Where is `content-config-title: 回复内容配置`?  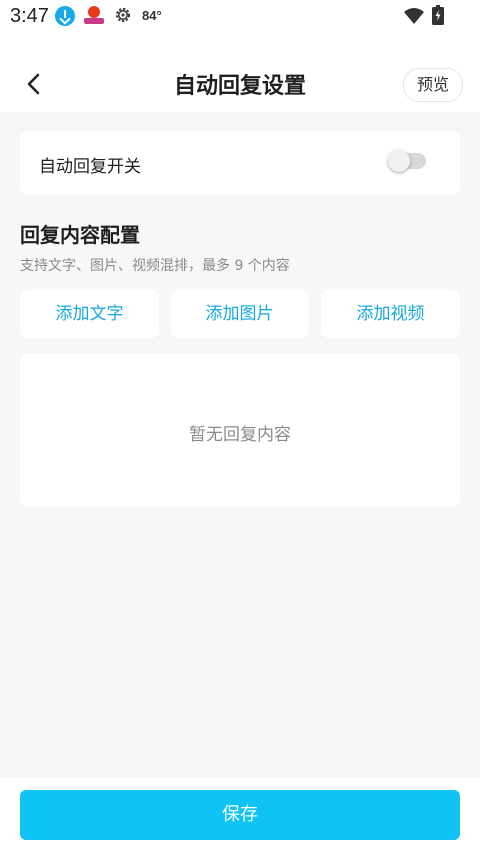 content-config-title: 回复内容配置 is located at coordinates (80, 235).